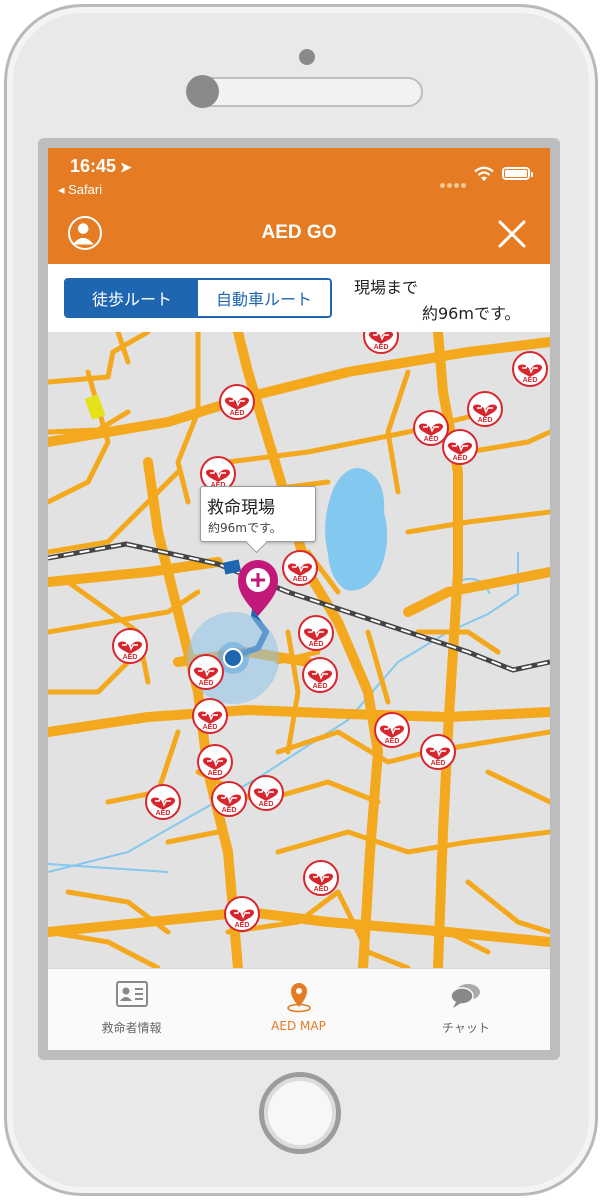  What do you see at coordinates (131, 1028) in the screenshot?
I see `tab-label: 救命者情報` at bounding box center [131, 1028].